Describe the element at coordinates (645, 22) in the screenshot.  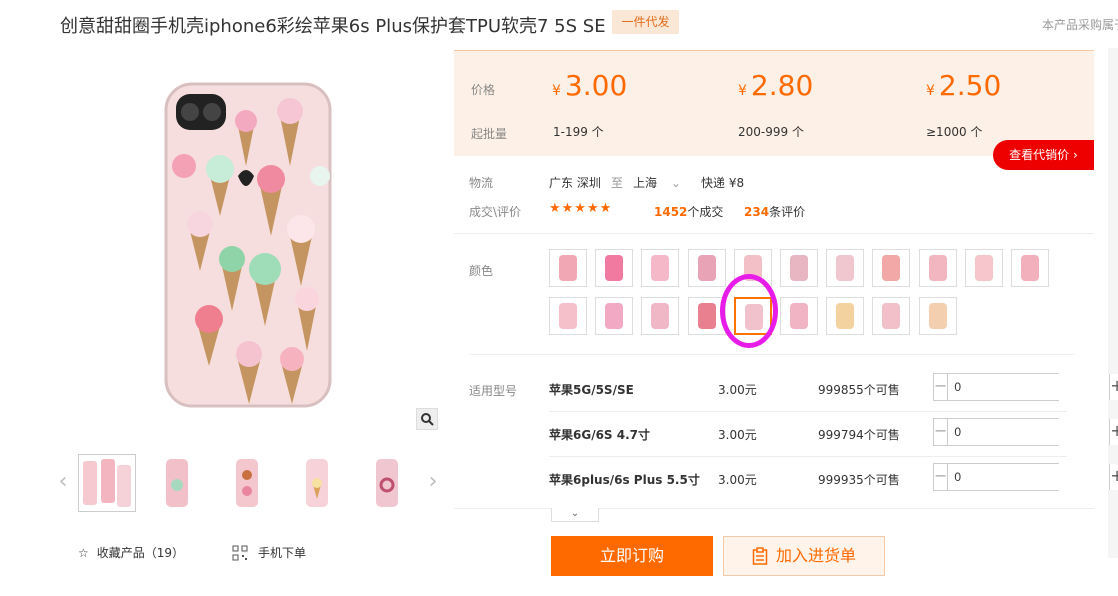
I see `dropship-badge: 一件代发` at that location.